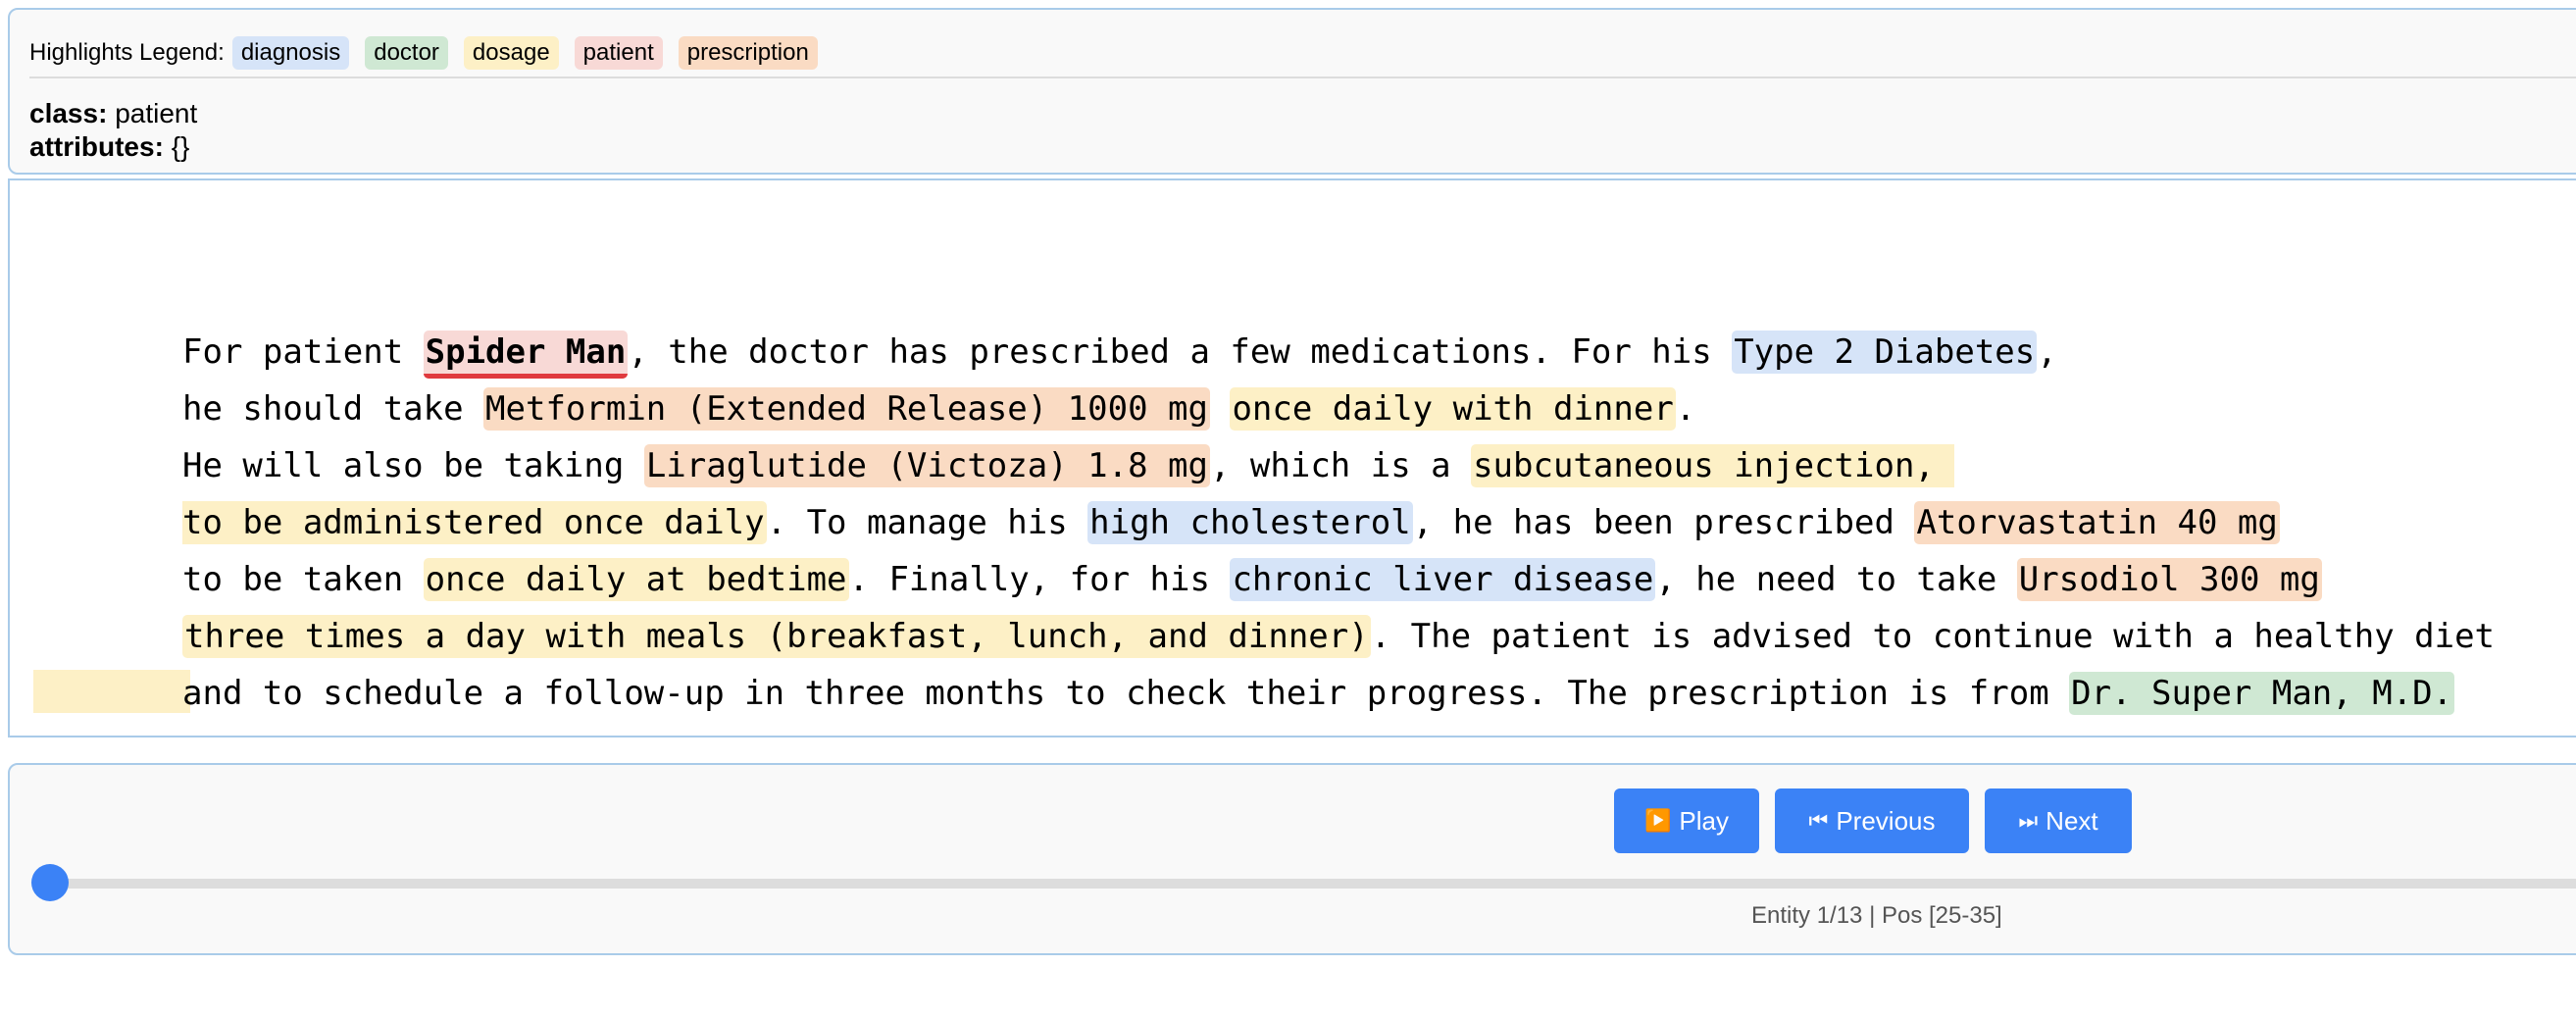 This screenshot has width=2576, height=1017. Describe the element at coordinates (2262, 693) in the screenshot. I see `entity-doctor: Dr. Super Man, M.D.` at that location.